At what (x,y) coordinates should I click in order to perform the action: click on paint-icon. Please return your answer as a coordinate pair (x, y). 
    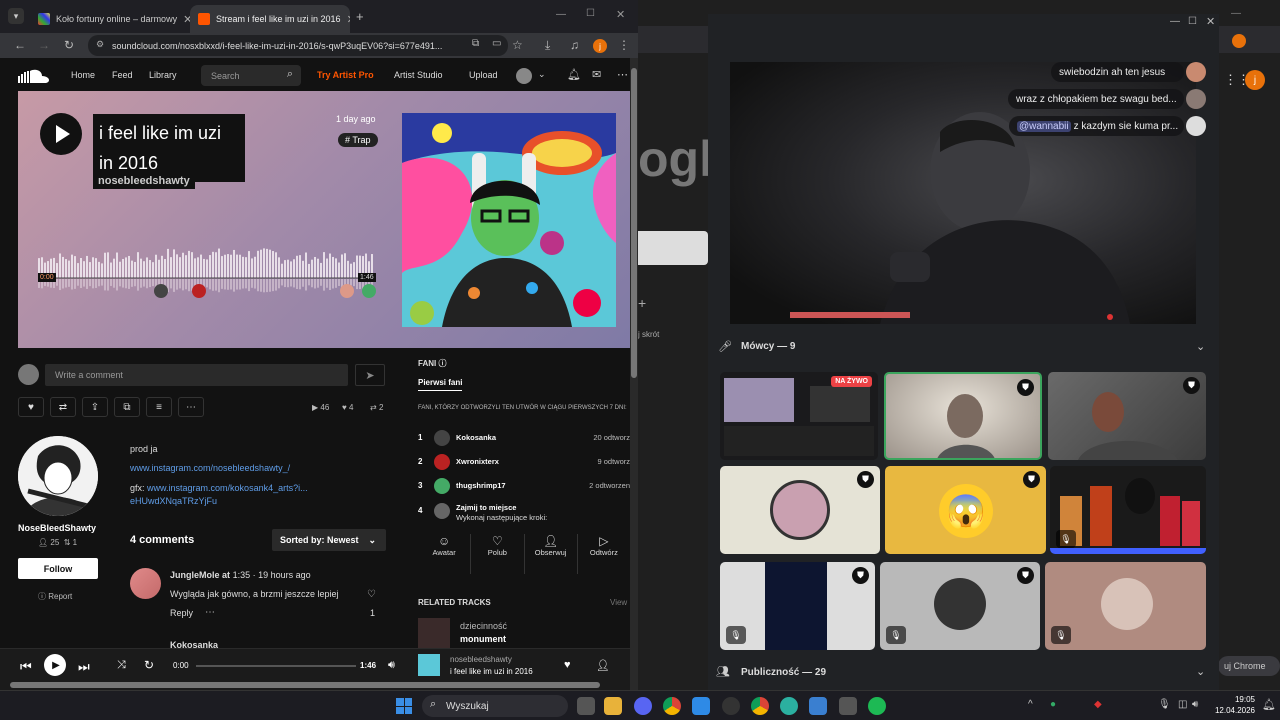
    Looking at the image, I should click on (701, 706).